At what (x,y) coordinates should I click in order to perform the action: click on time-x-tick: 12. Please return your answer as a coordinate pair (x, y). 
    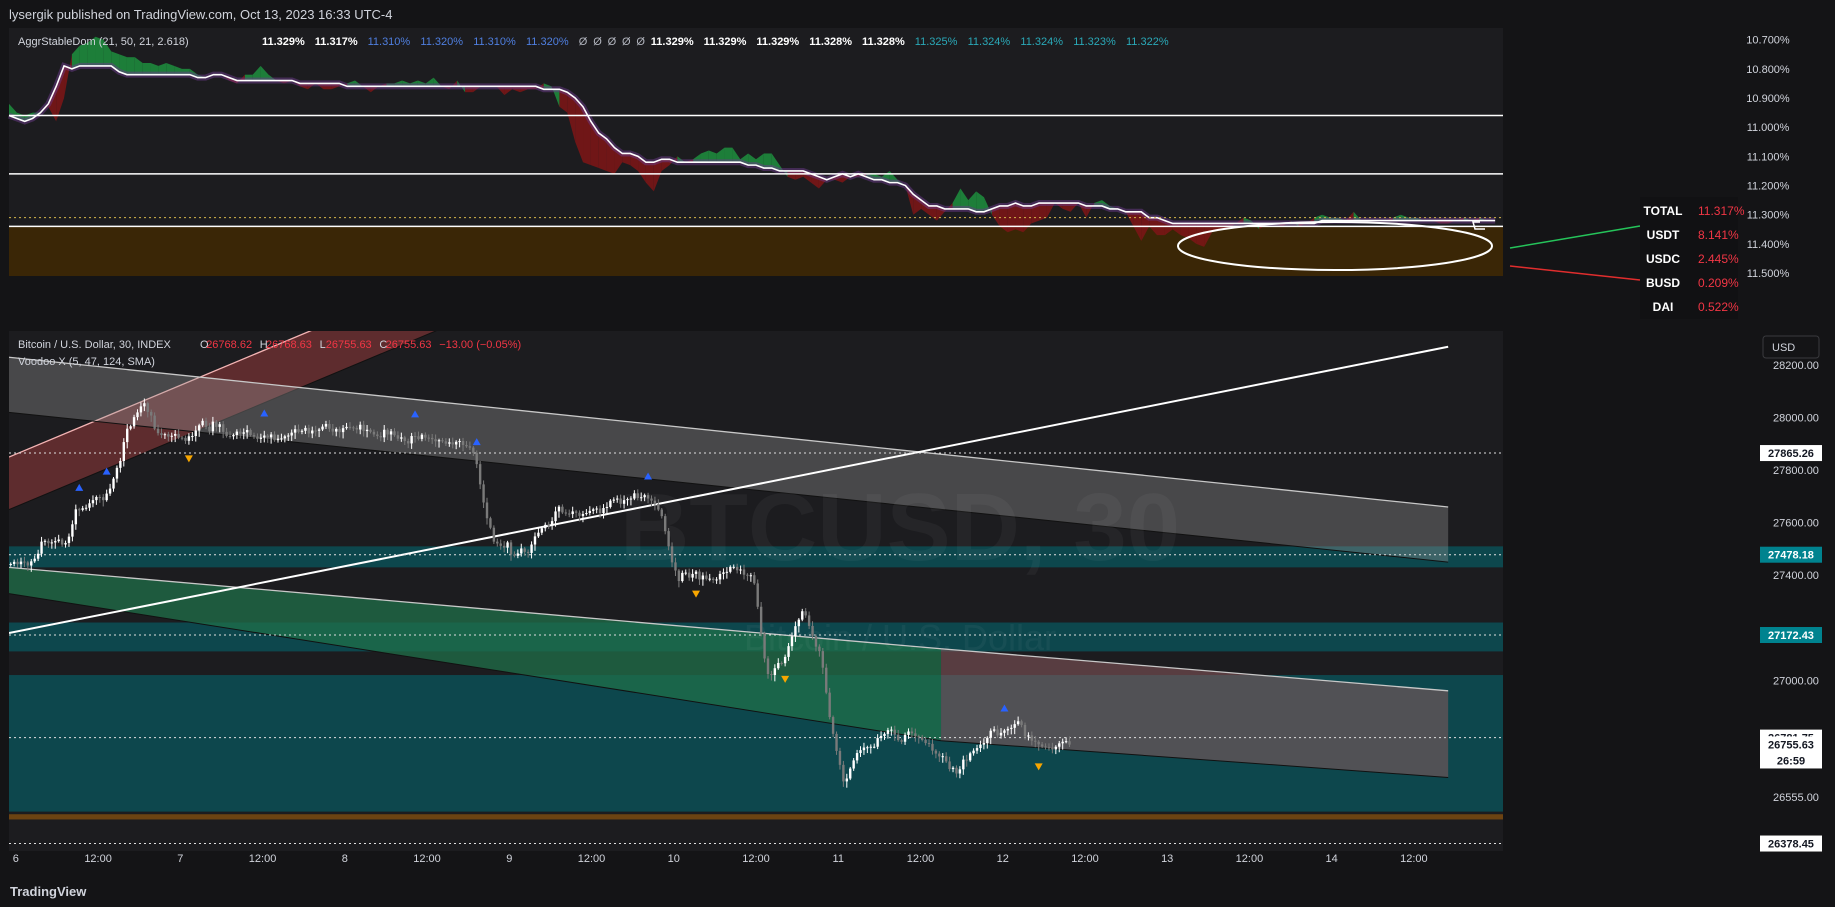
    Looking at the image, I should click on (1003, 859).